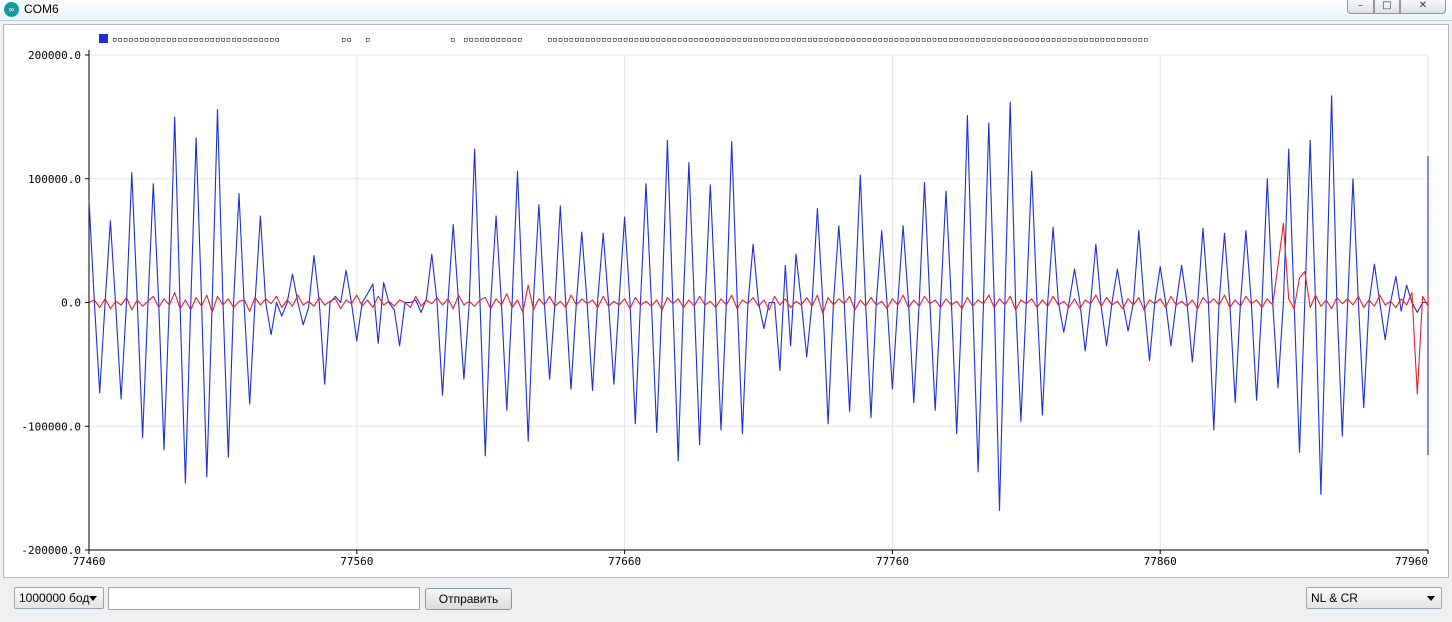  I want to click on x-tick-label: 77760, so click(892, 561).